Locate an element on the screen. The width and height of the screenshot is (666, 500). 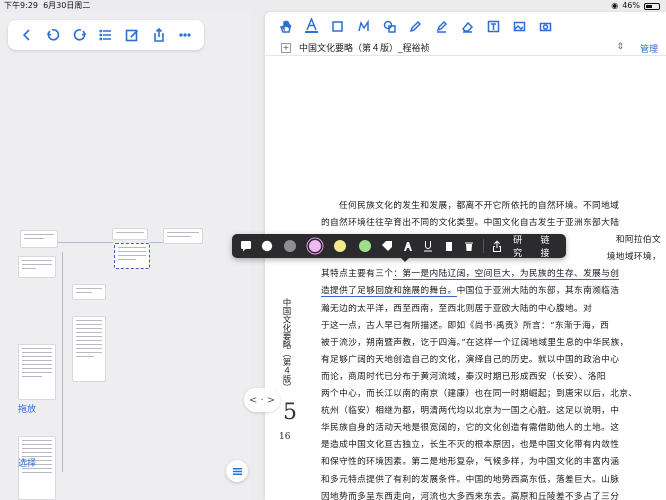
select-label: 选择 is located at coordinates (27, 462).